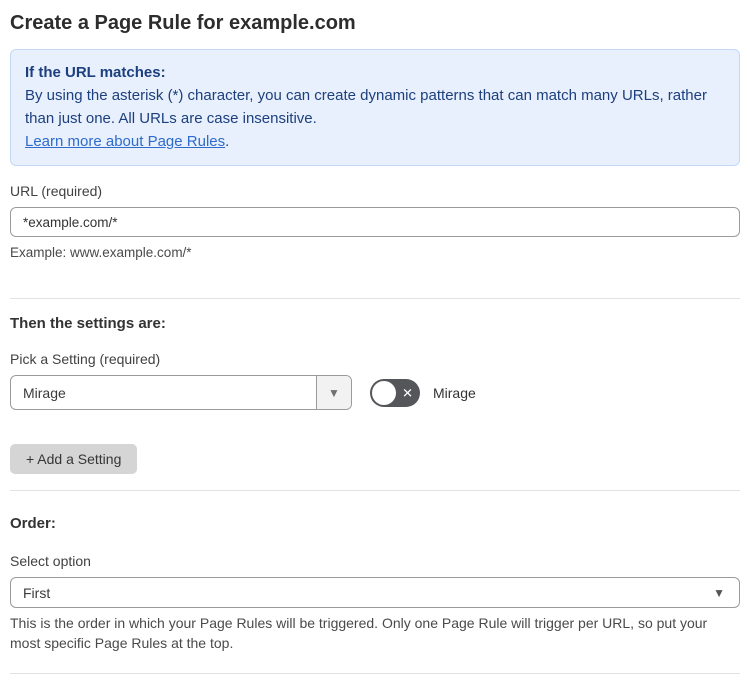  What do you see at coordinates (183, 23) in the screenshot?
I see `page-title: Create a Page Rule for example.com` at bounding box center [183, 23].